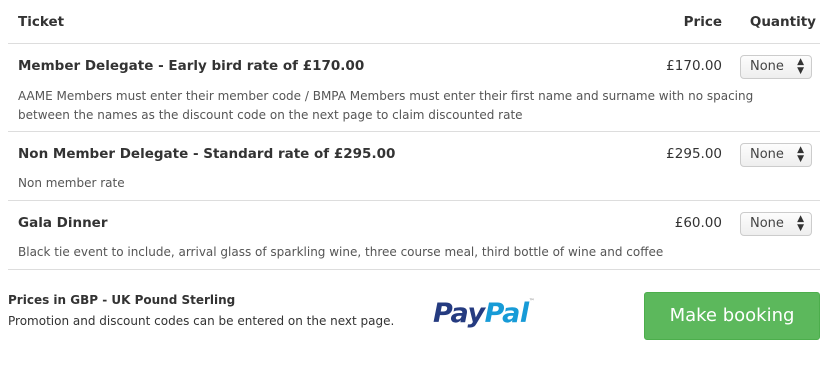  I want to click on paypal-logo-pay: Pay, so click(459, 313).